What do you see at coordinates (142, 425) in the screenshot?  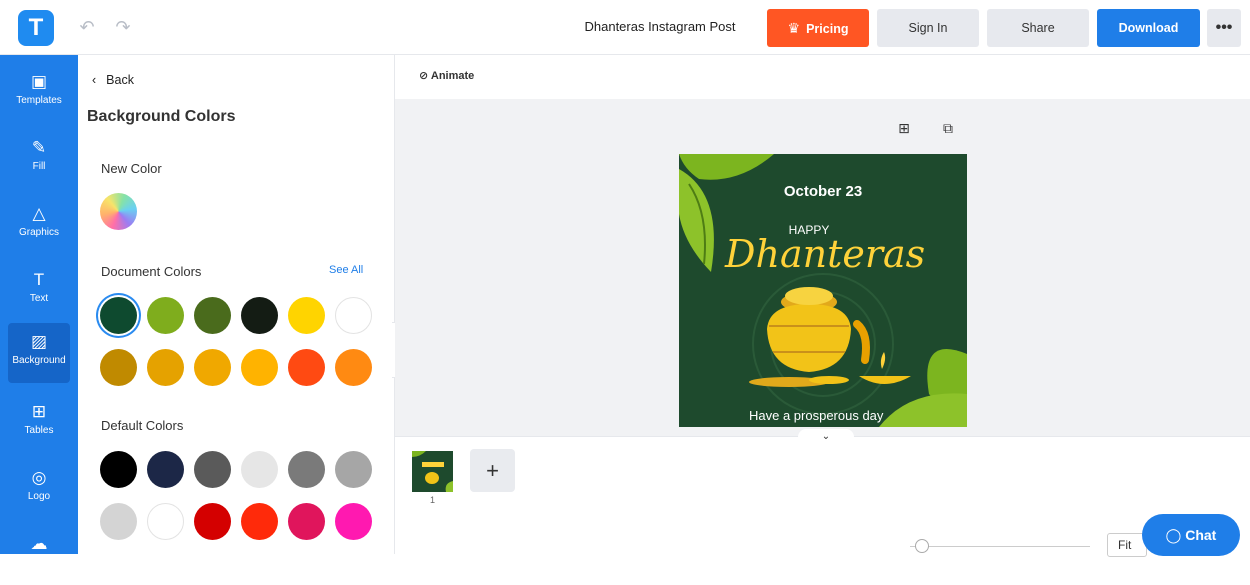 I see `default-colors-label: Default Colors` at bounding box center [142, 425].